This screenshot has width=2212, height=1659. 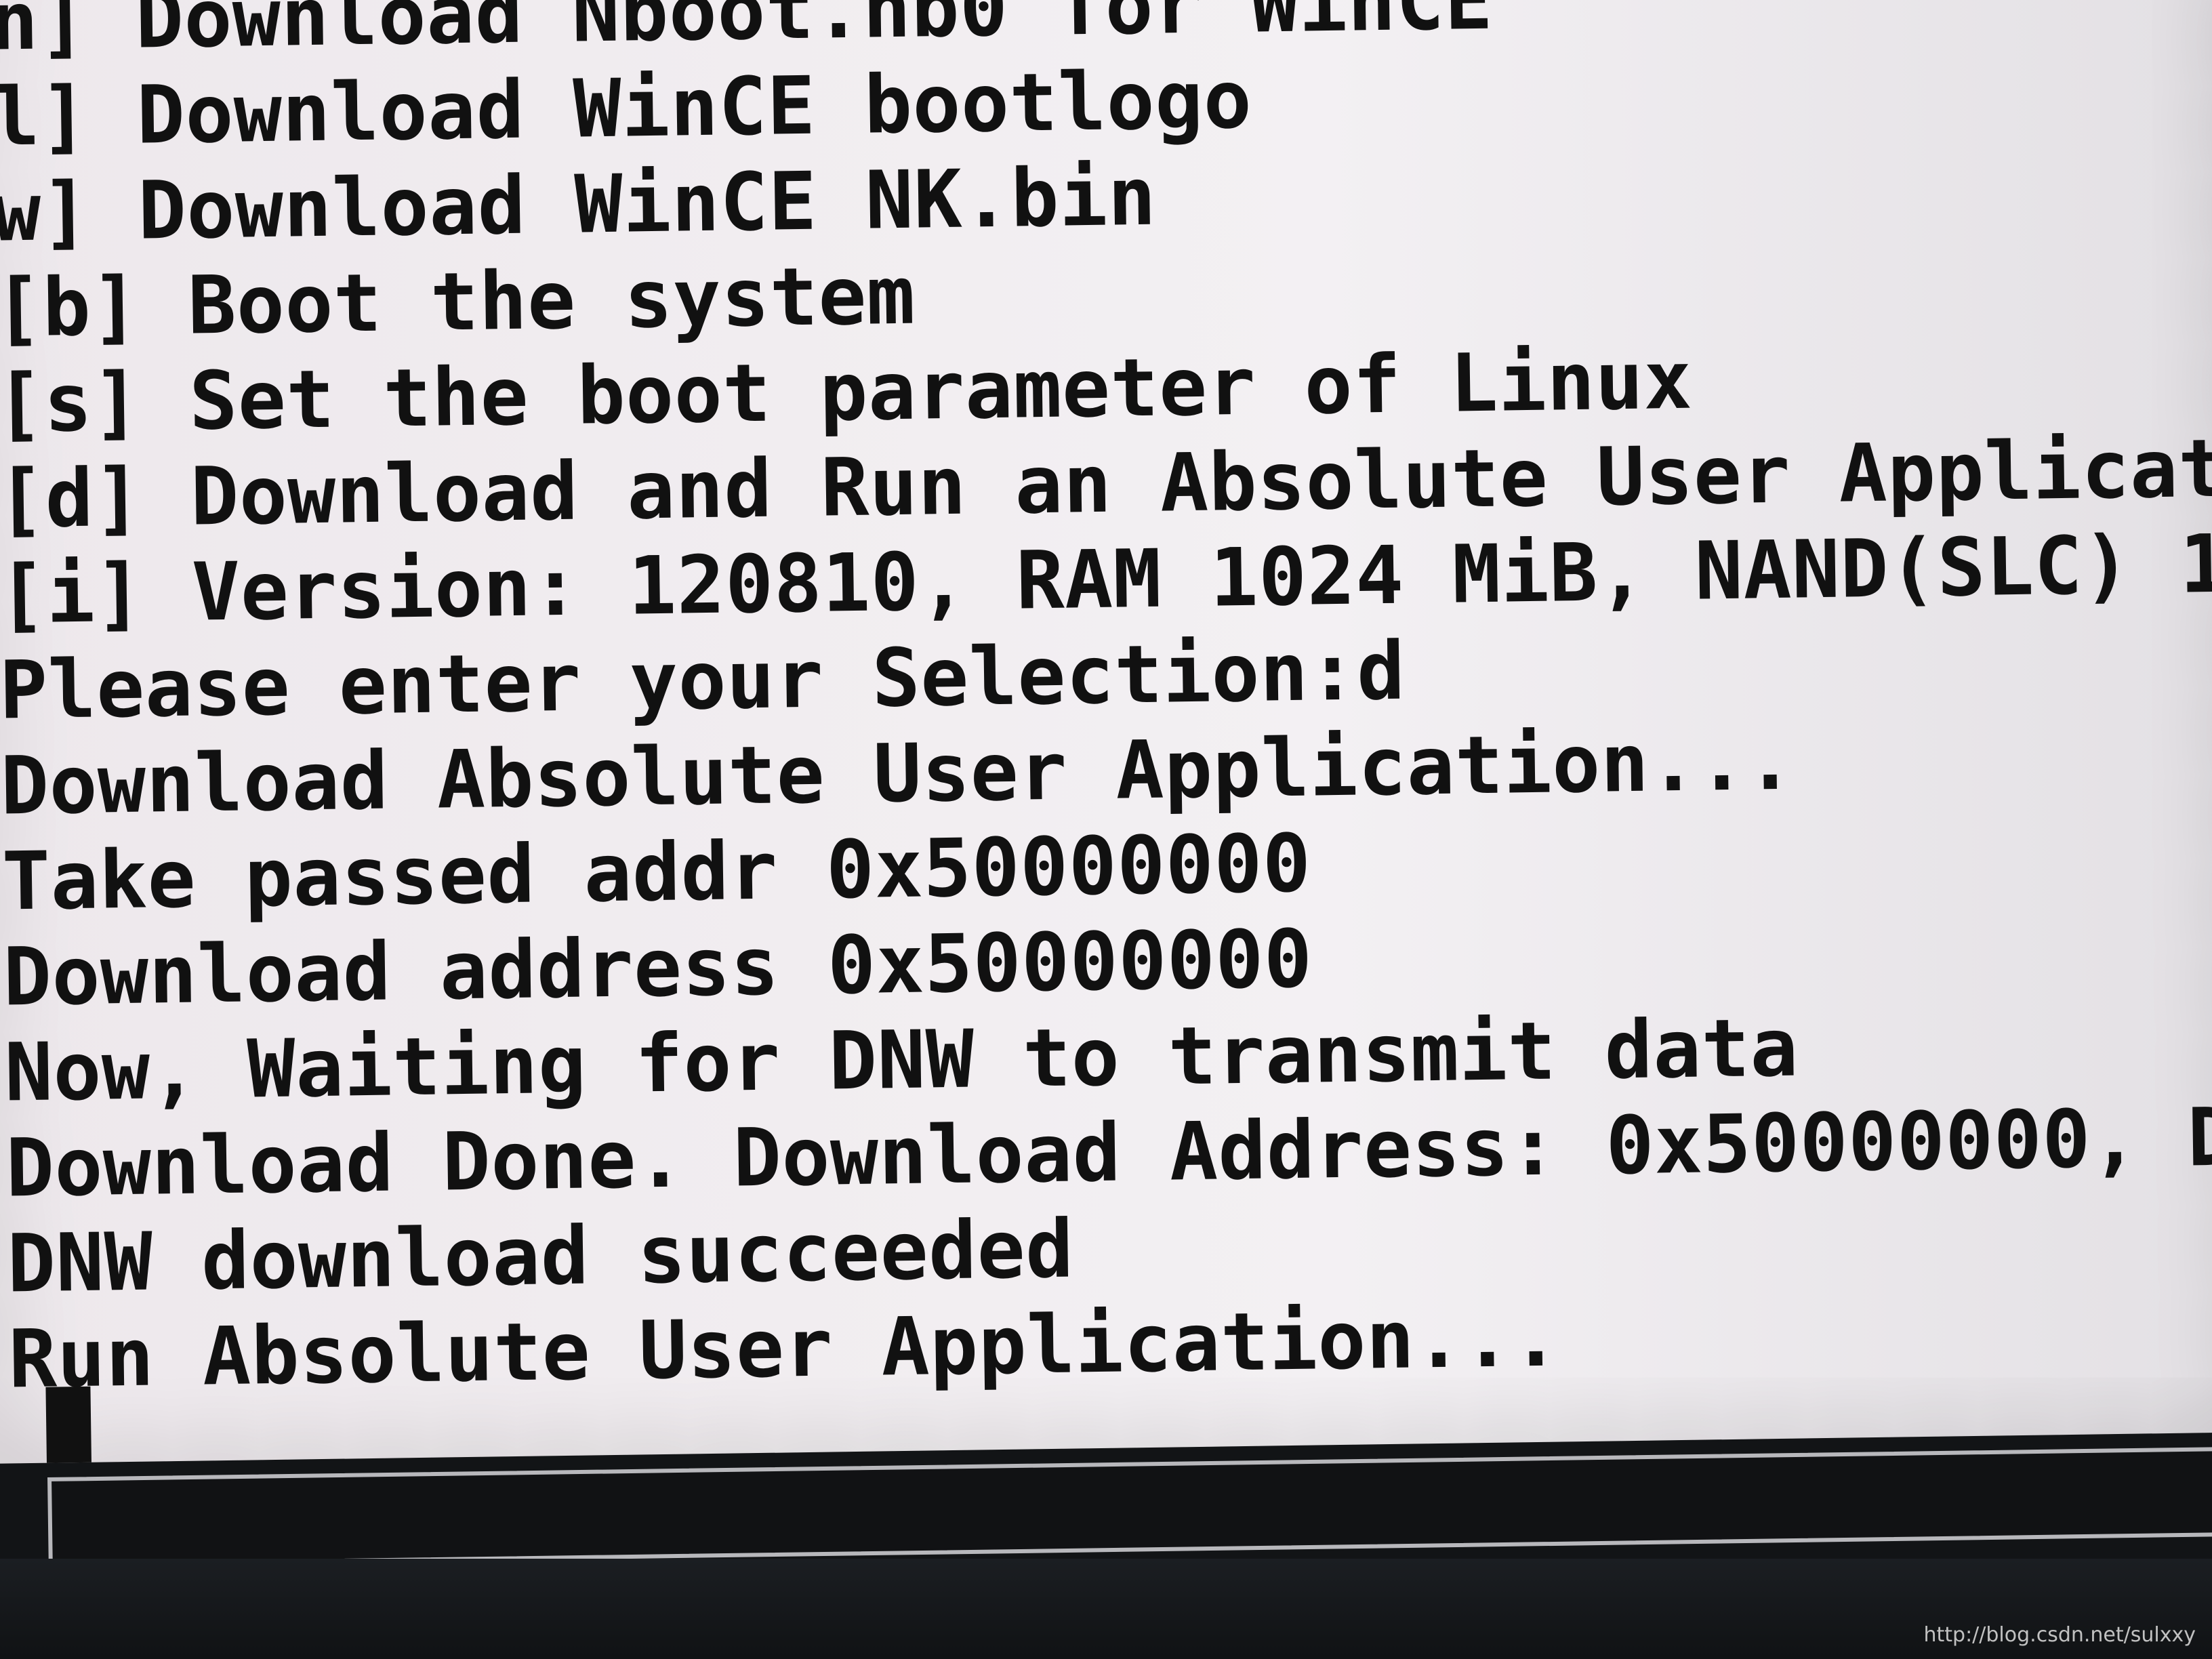 What do you see at coordinates (1129, 1506) in the screenshot?
I see `terminal-status-bar` at bounding box center [1129, 1506].